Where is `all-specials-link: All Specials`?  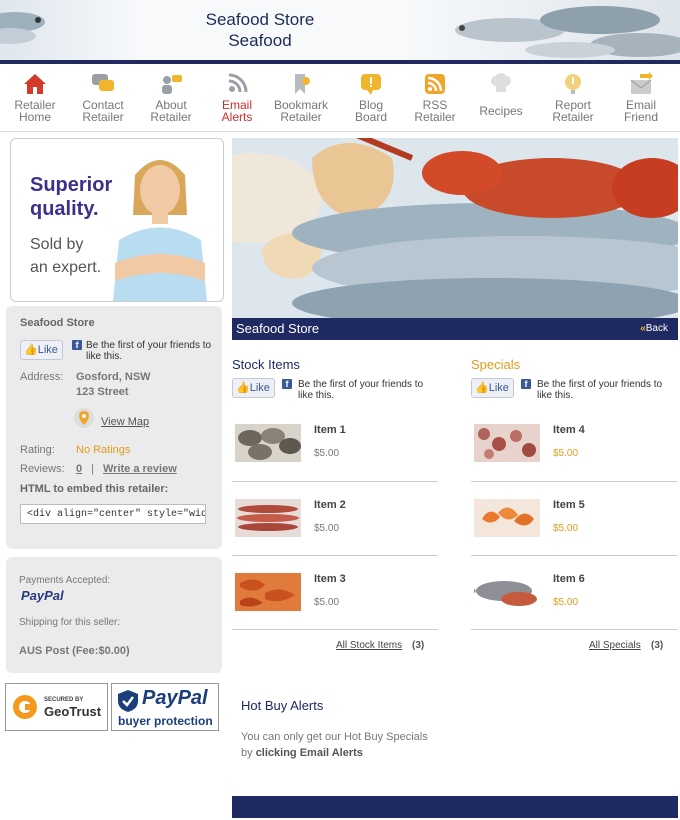
all-specials-link: All Specials is located at coordinates (615, 645).